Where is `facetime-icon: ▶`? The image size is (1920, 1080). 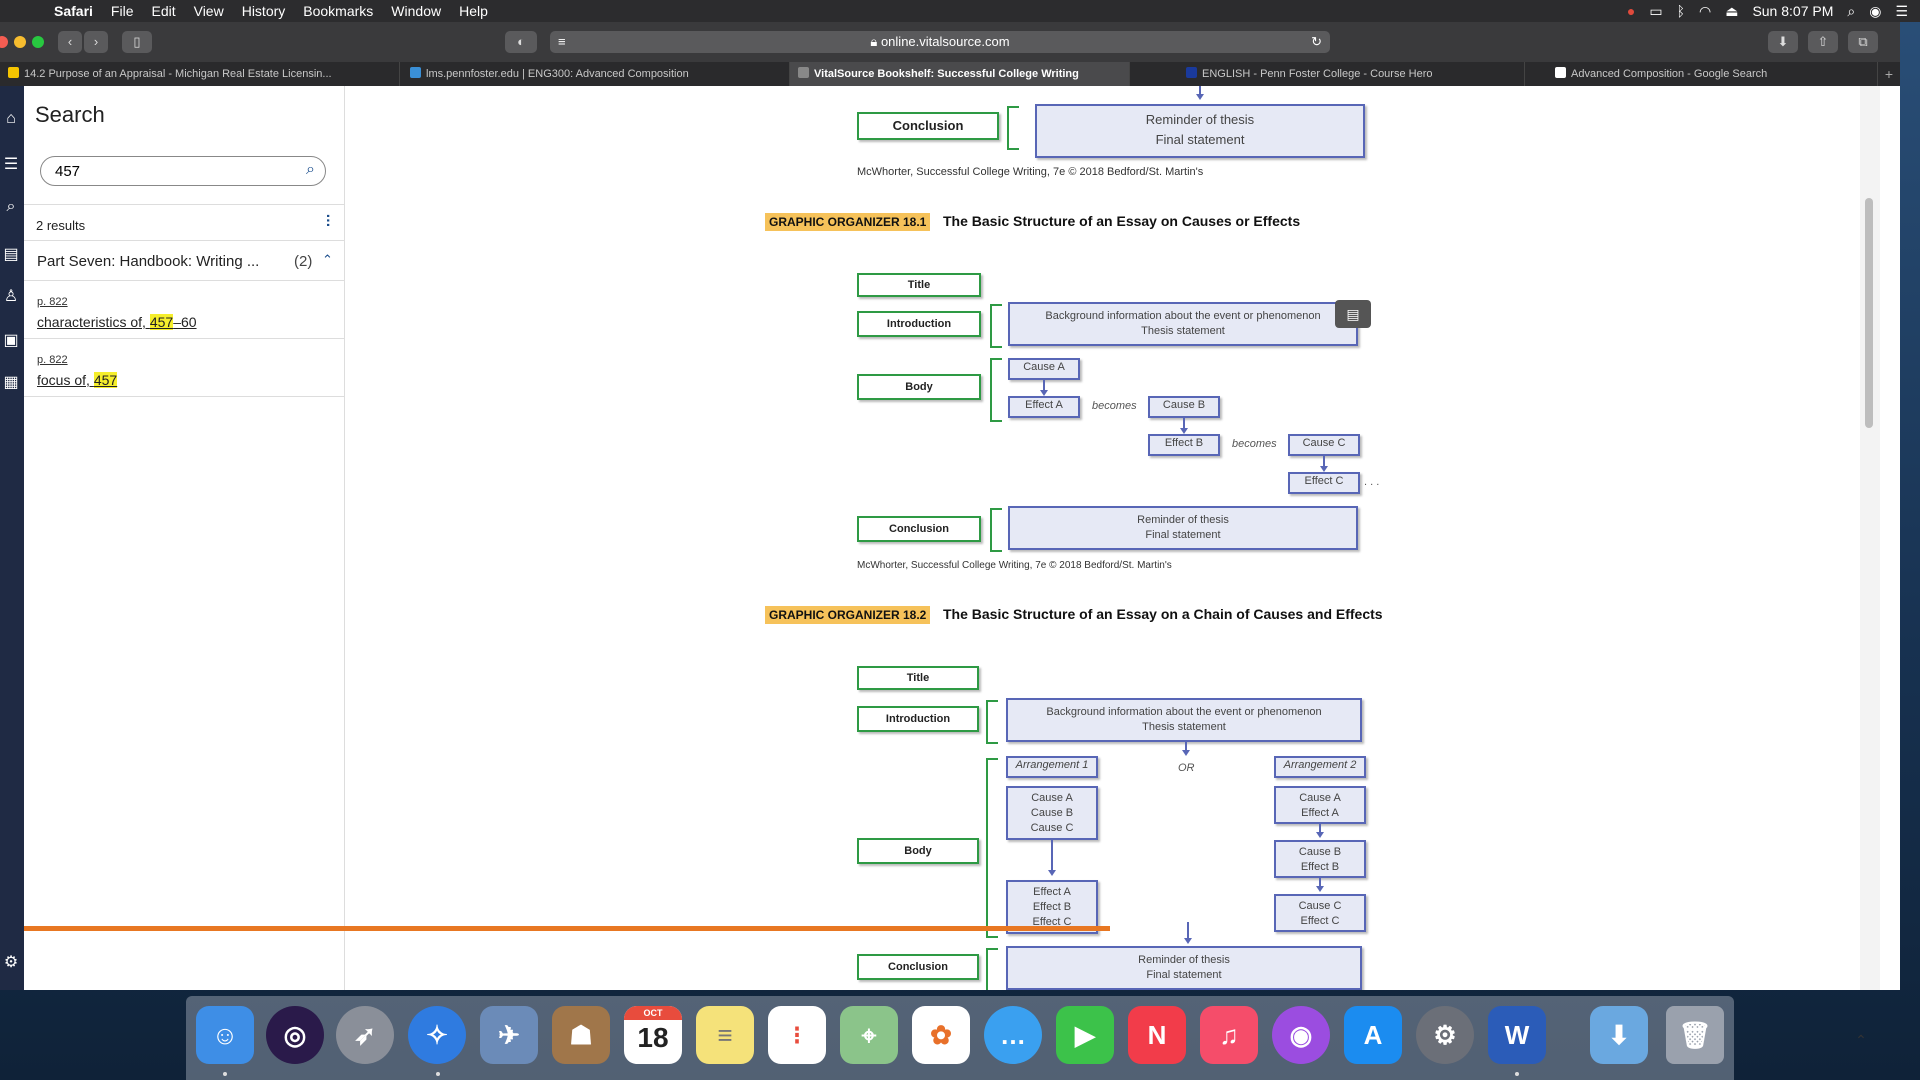 facetime-icon: ▶ is located at coordinates (1085, 1035).